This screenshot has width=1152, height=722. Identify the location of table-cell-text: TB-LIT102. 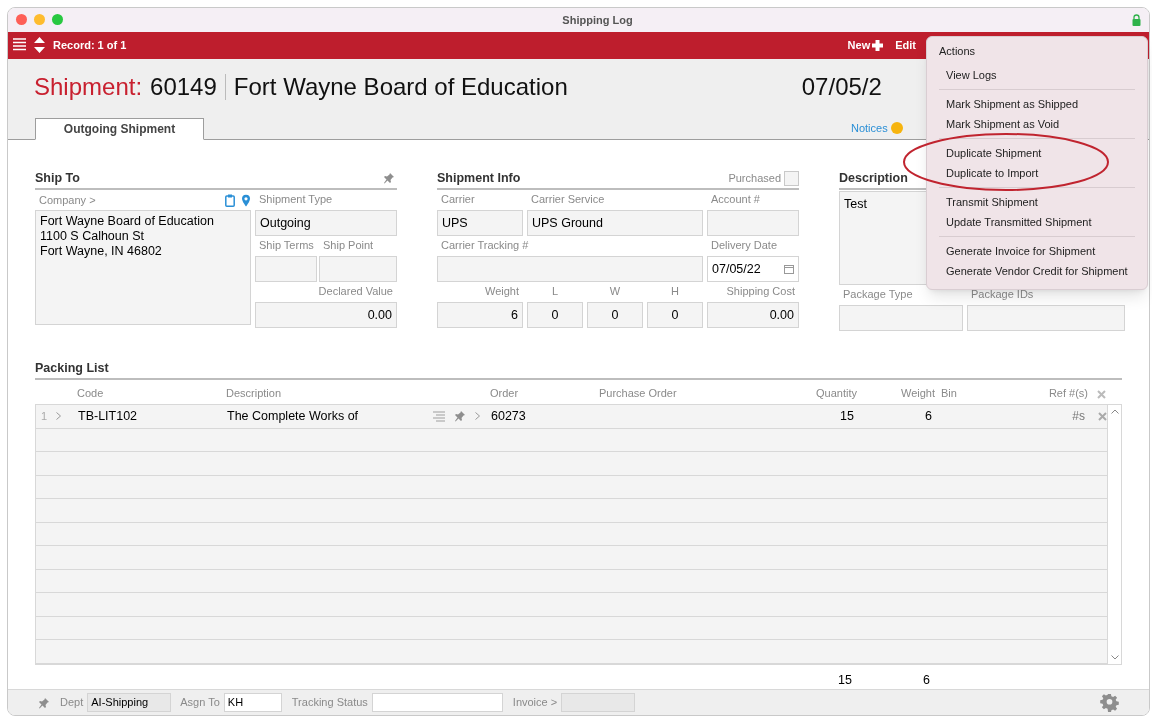
(108, 417).